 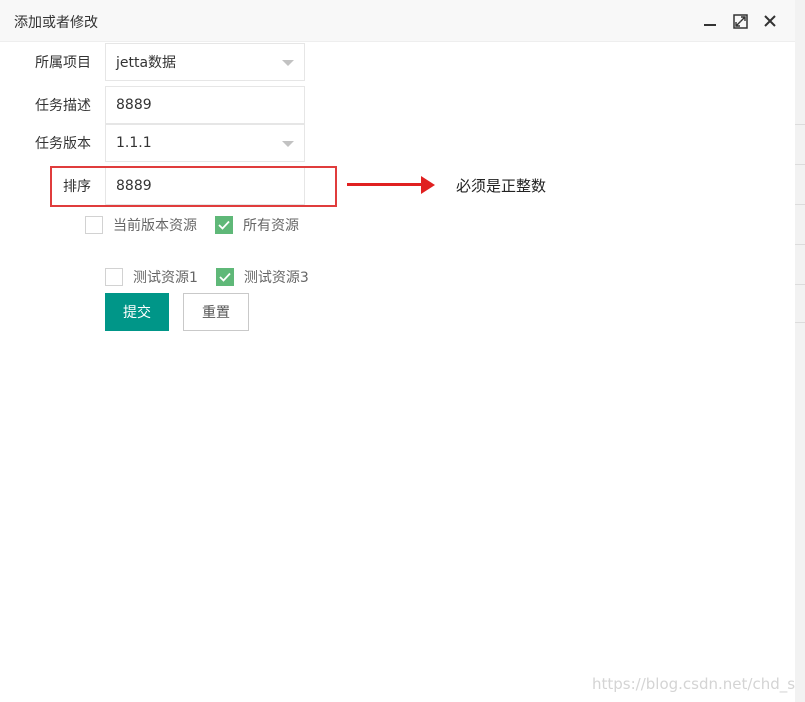 What do you see at coordinates (134, 143) in the screenshot?
I see `version-select-value: 1.1.1` at bounding box center [134, 143].